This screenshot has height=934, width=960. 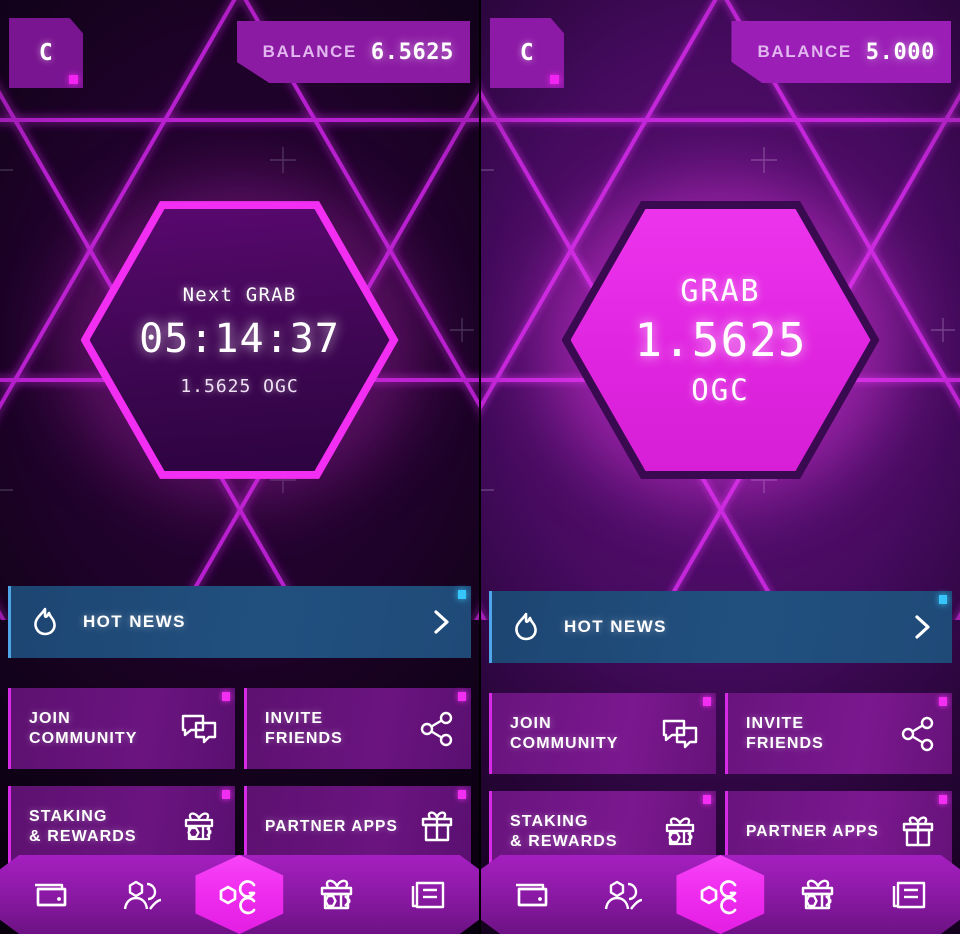 I want to click on hero-countdown-value: 05:14:37, so click(x=239, y=338).